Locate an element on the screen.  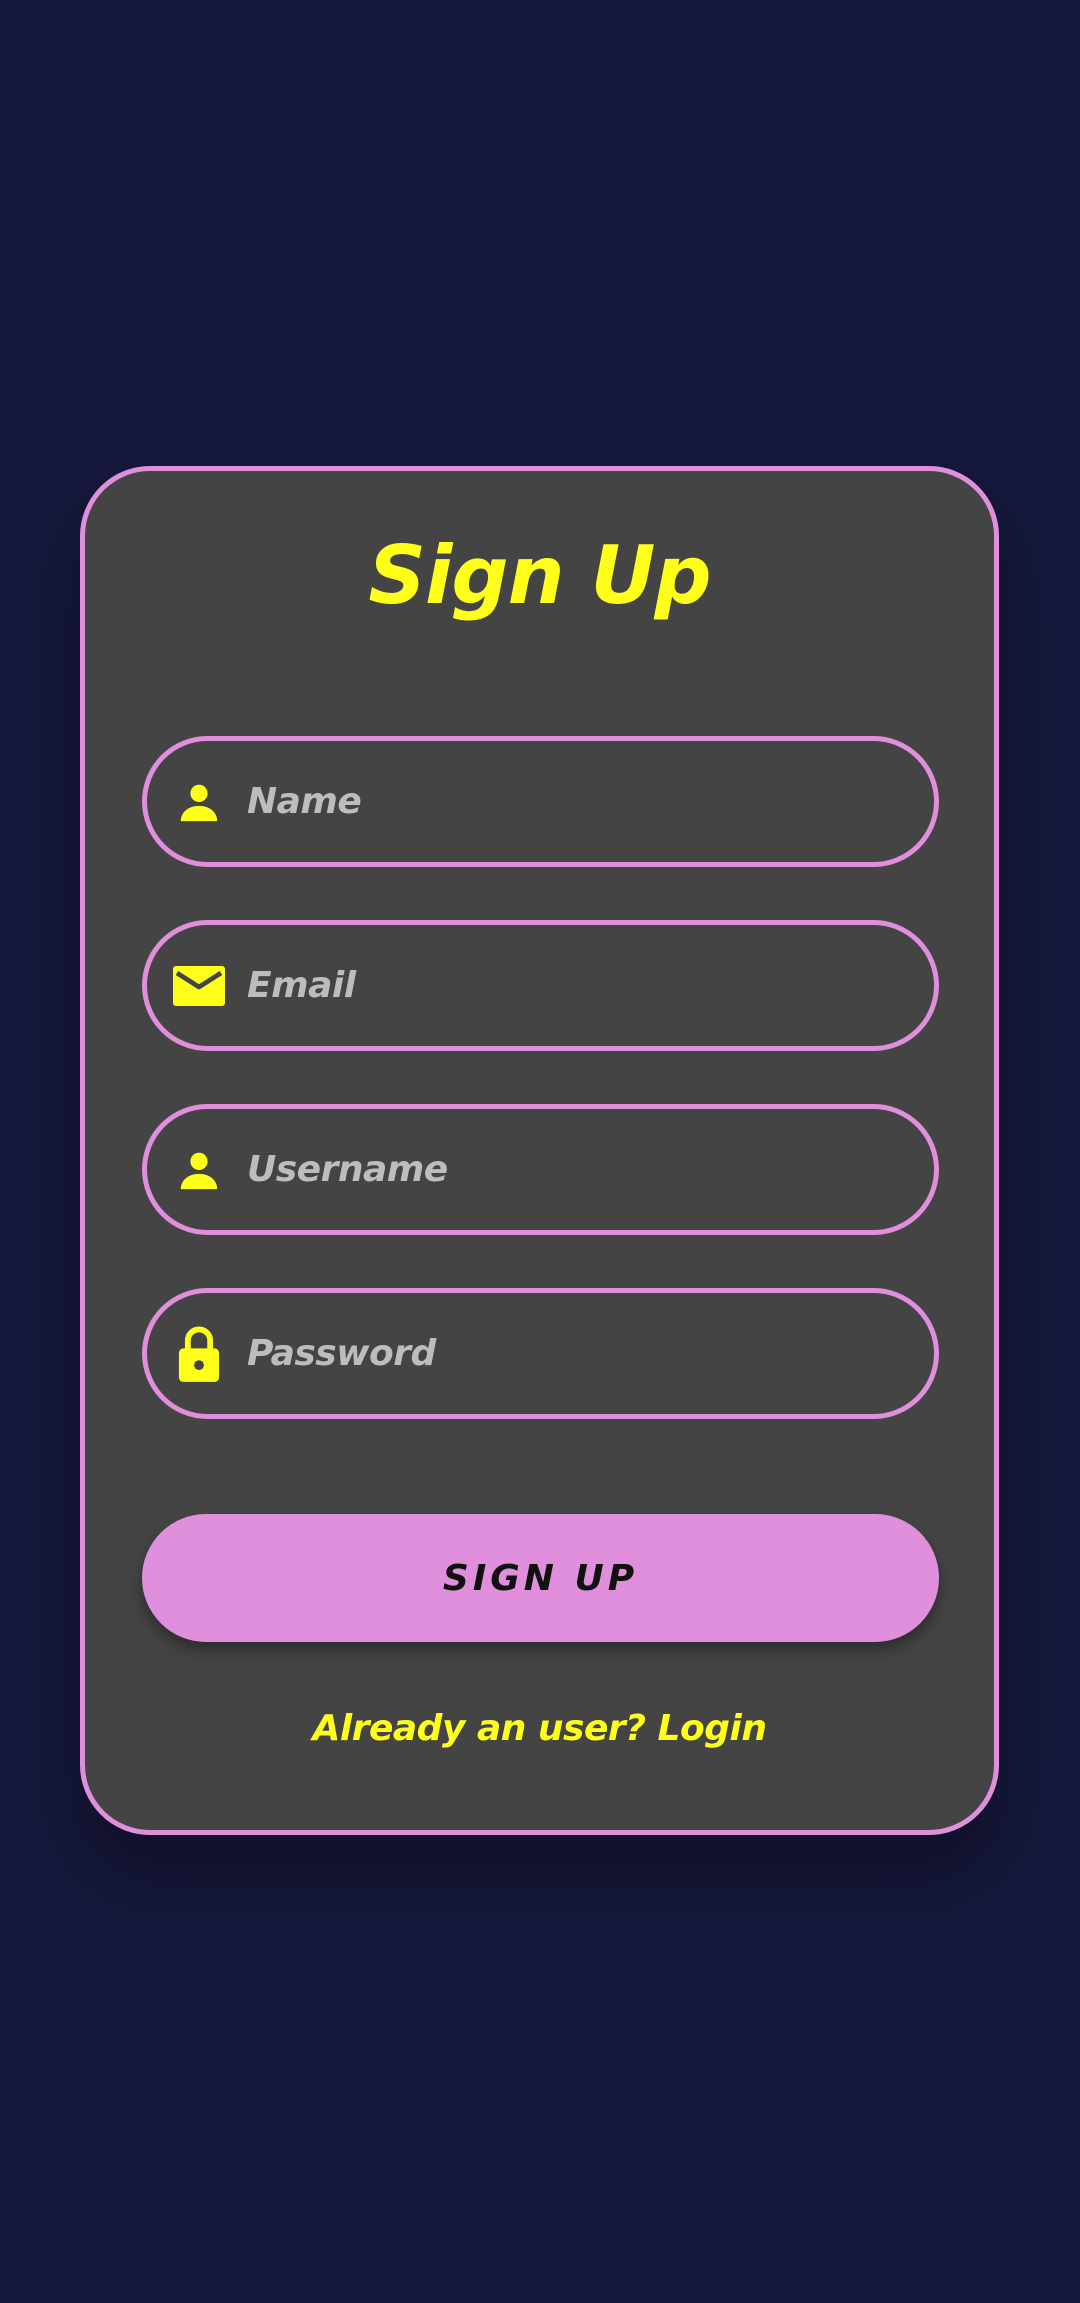
username-input is located at coordinates (572, 1169).